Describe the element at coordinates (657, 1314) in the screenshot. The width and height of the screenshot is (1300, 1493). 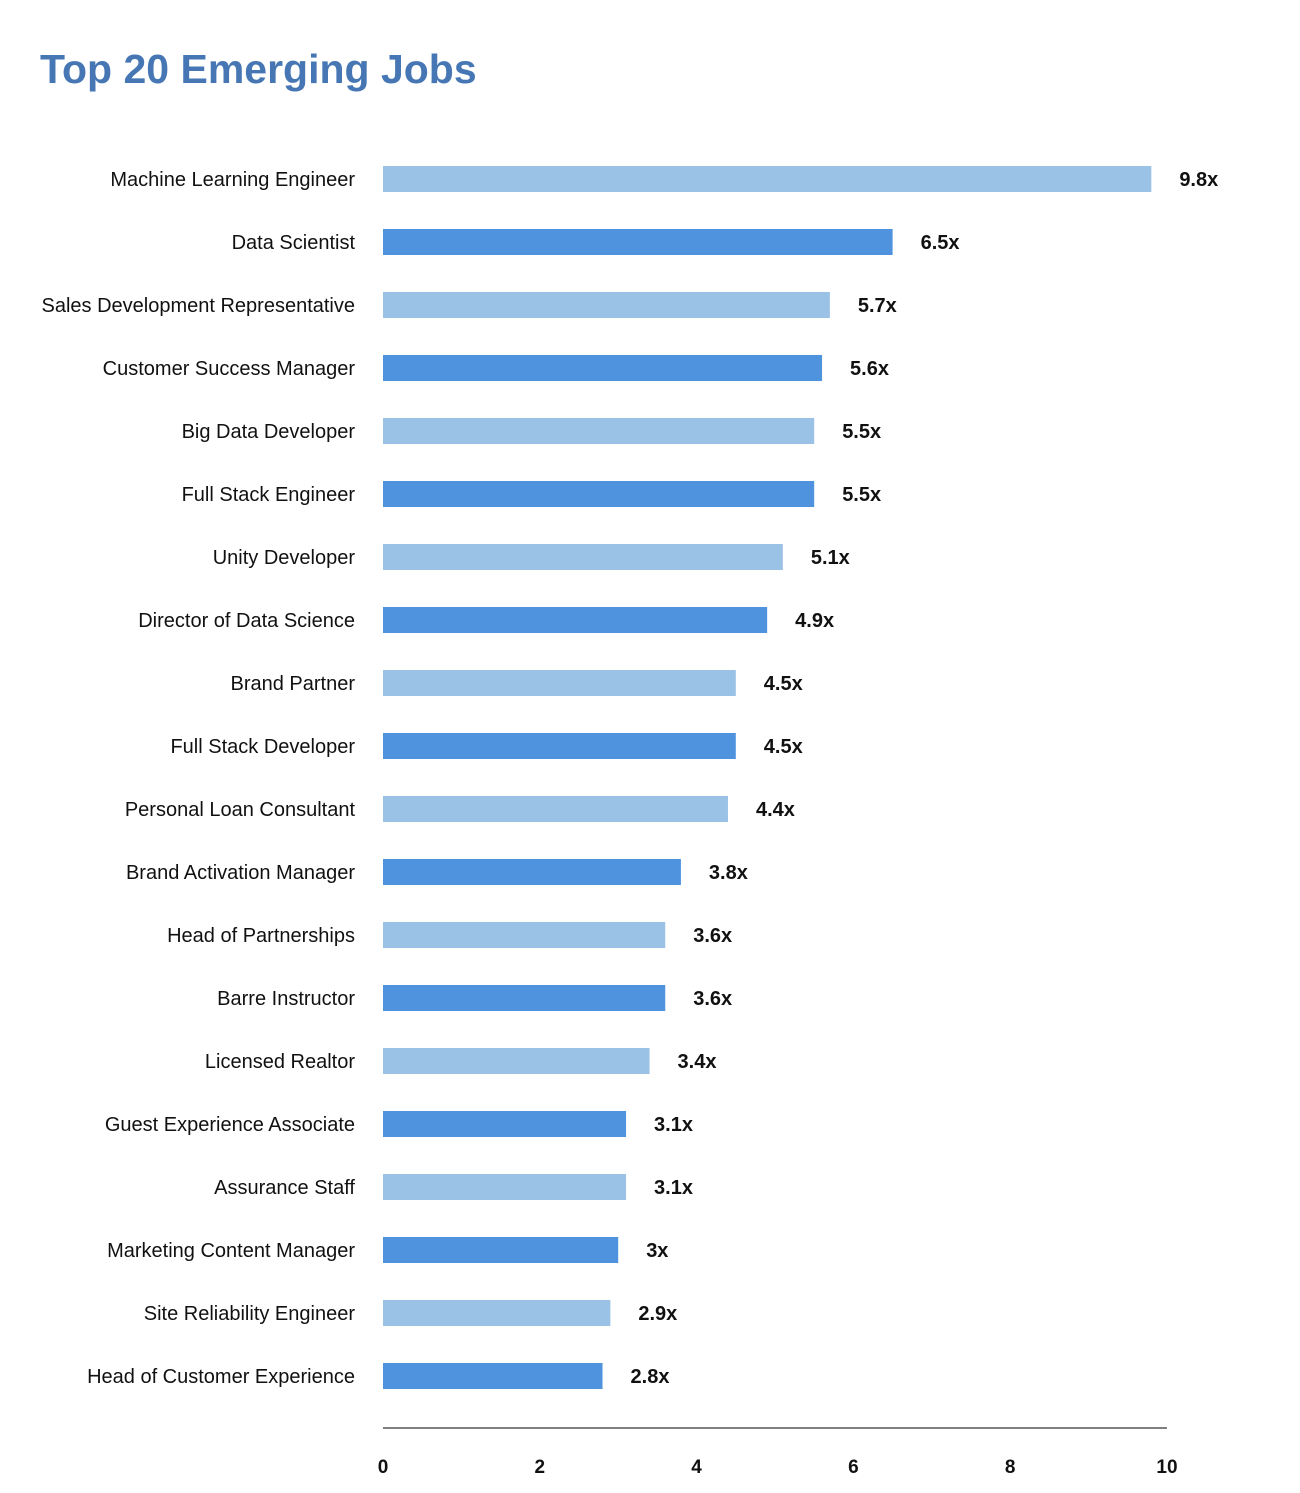
I see `value-label: 2.9x` at that location.